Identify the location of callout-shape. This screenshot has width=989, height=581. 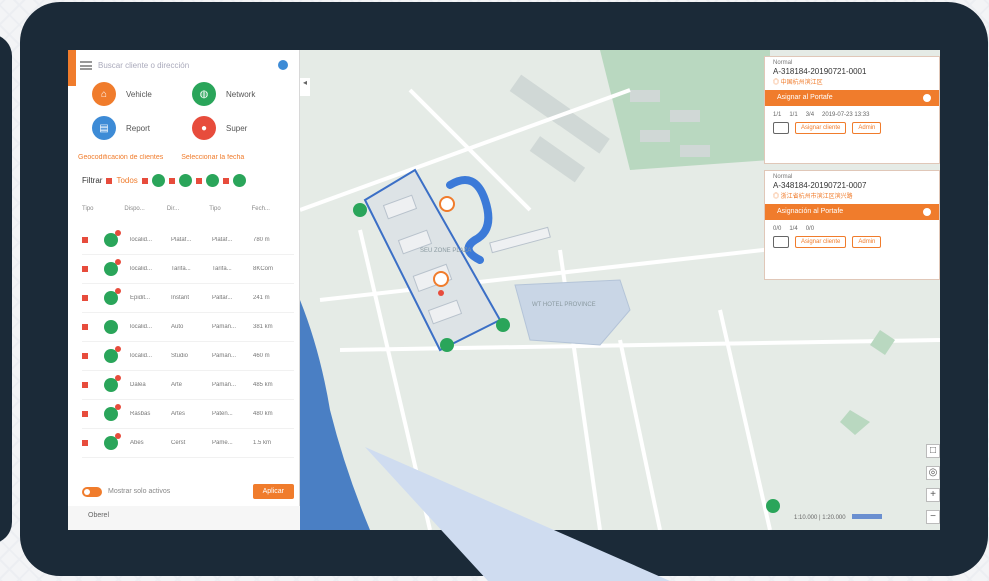
(517, 514).